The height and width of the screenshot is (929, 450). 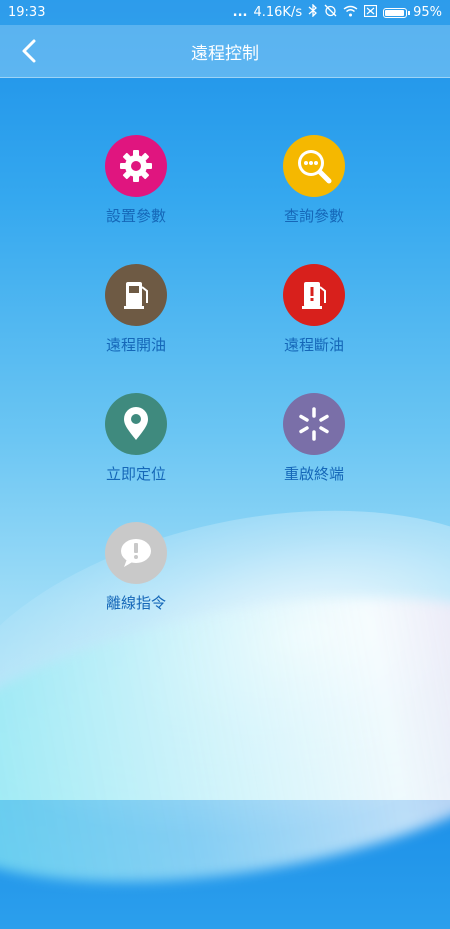 I want to click on set-params-icon-circle, so click(x=136, y=166).